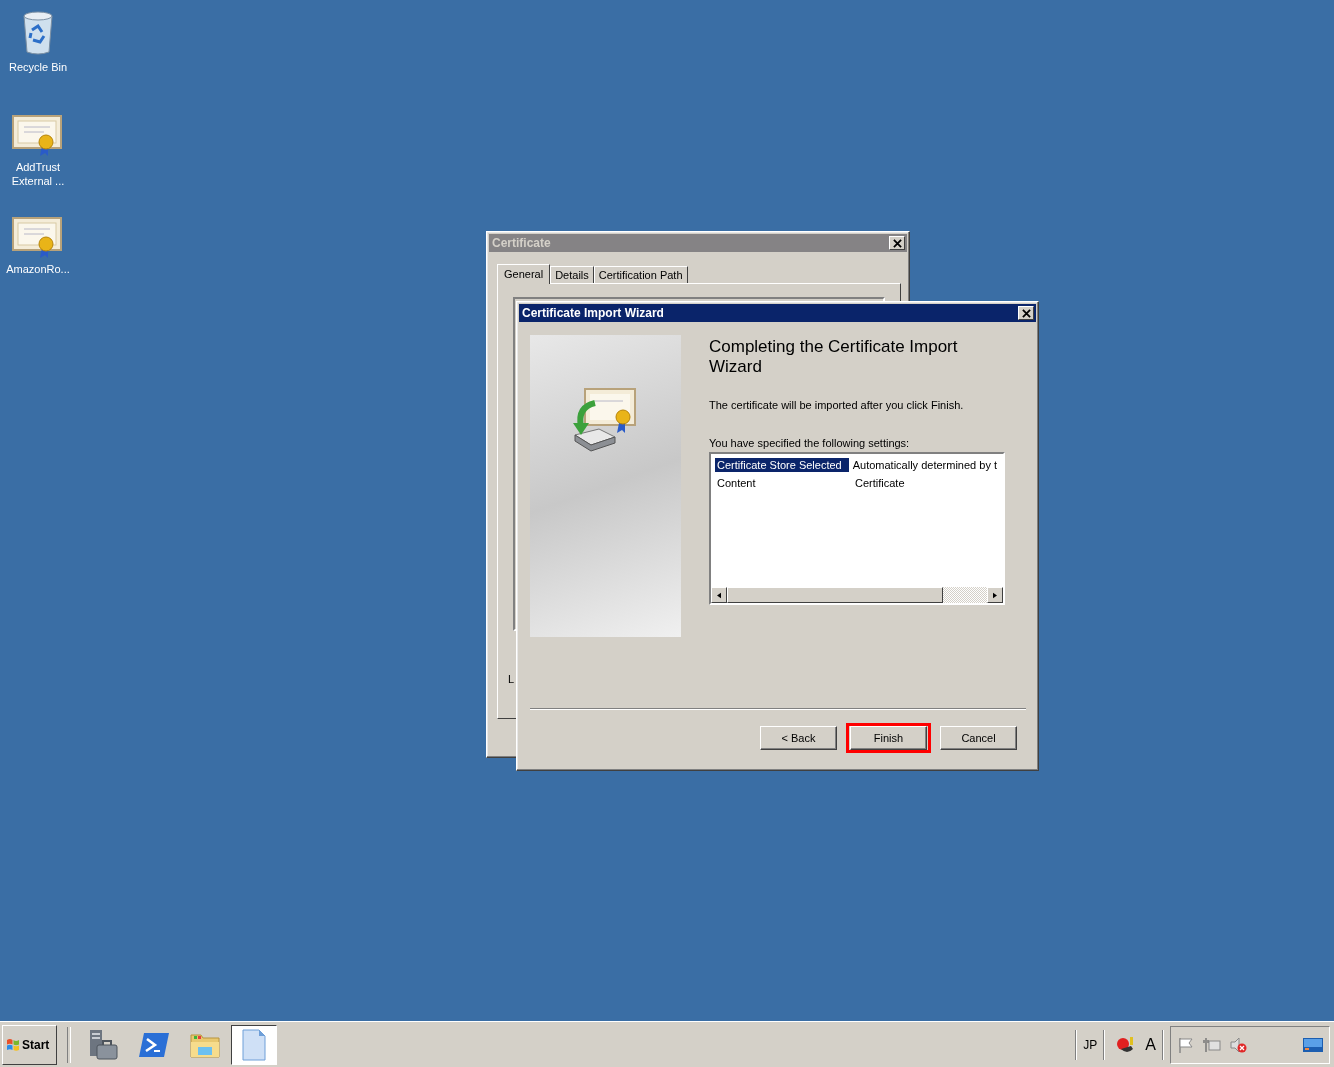  What do you see at coordinates (1313, 1044) in the screenshot?
I see `show-desktop-icon` at bounding box center [1313, 1044].